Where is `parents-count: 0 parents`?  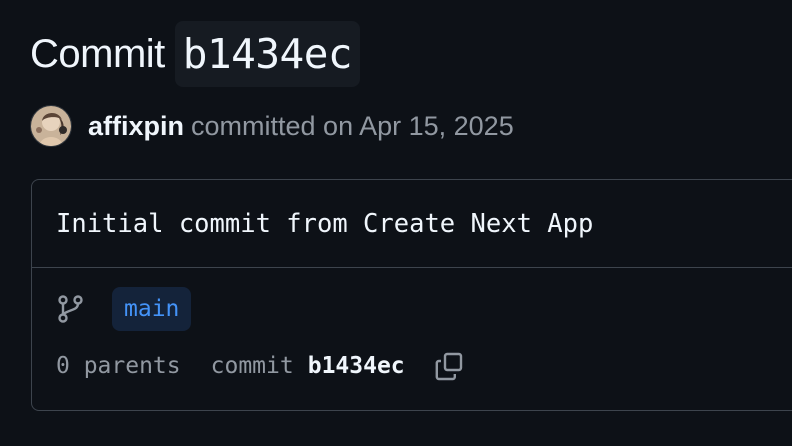
parents-count: 0 parents is located at coordinates (118, 366).